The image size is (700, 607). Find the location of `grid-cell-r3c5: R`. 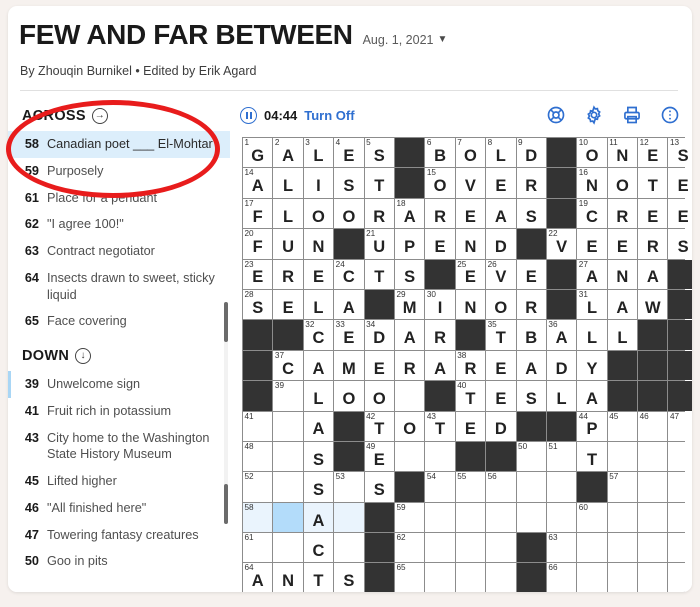

grid-cell-r3c5: R is located at coordinates (379, 213).